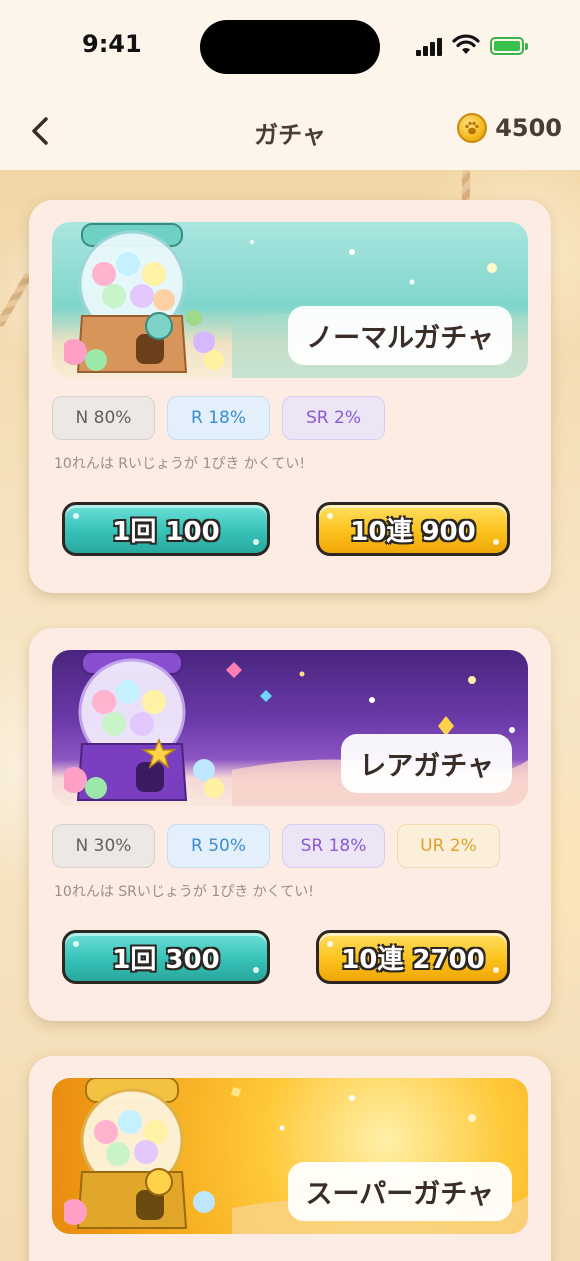 The image size is (580, 1261). I want to click on pull-multi-button: 10連 2700, so click(413, 957).